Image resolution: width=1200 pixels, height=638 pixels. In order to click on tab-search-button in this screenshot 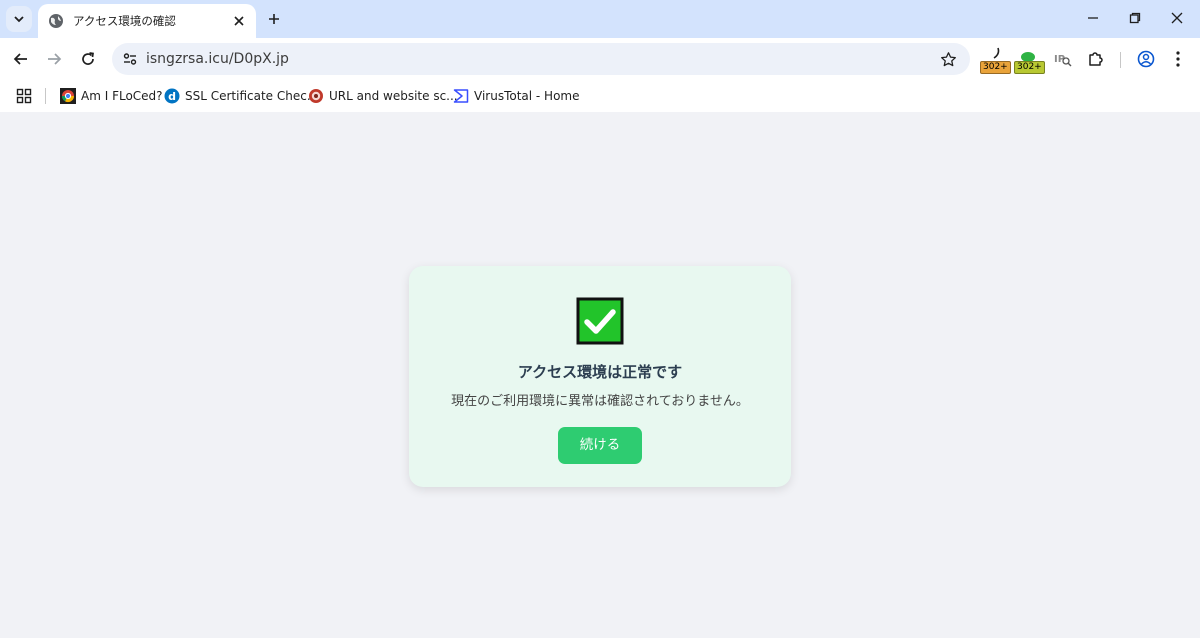, I will do `click(19, 19)`.